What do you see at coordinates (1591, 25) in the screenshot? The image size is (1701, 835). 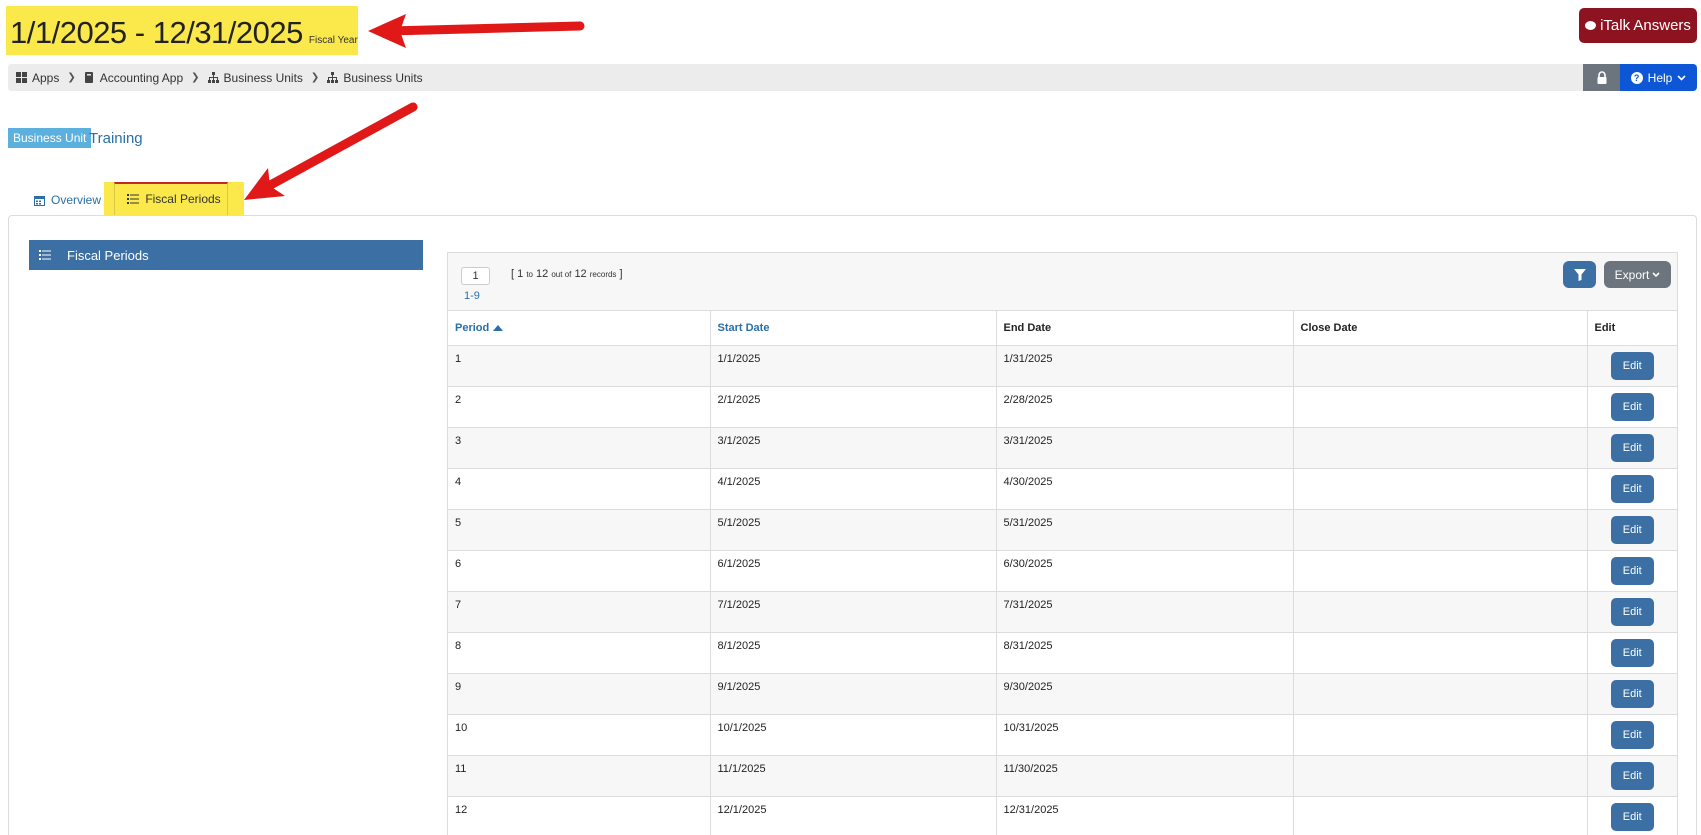 I see `comment-icon` at bounding box center [1591, 25].